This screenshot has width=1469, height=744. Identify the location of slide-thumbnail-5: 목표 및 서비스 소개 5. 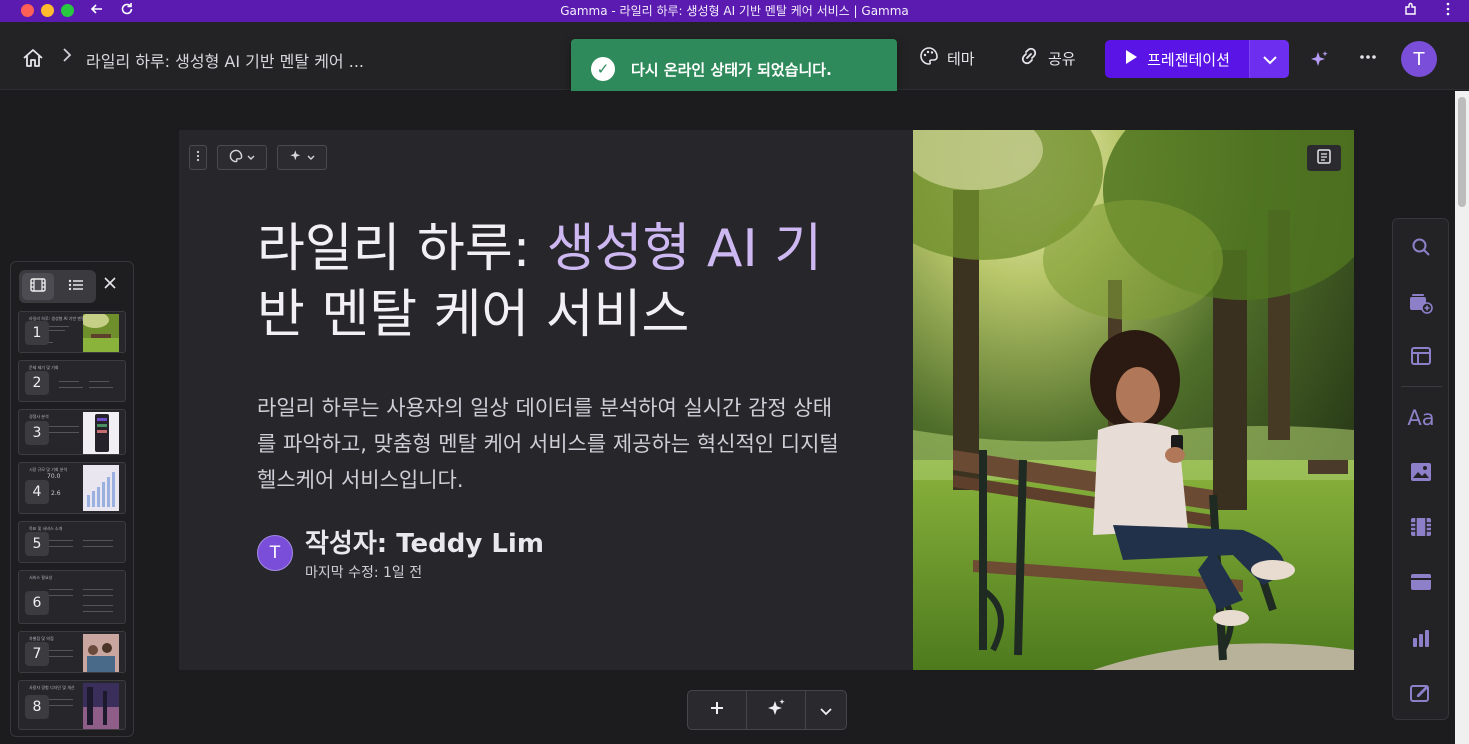
(72, 542).